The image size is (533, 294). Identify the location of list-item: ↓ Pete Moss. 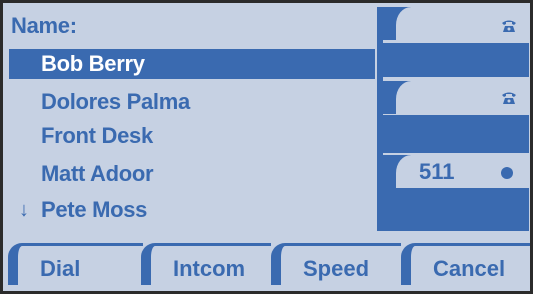
(192, 210).